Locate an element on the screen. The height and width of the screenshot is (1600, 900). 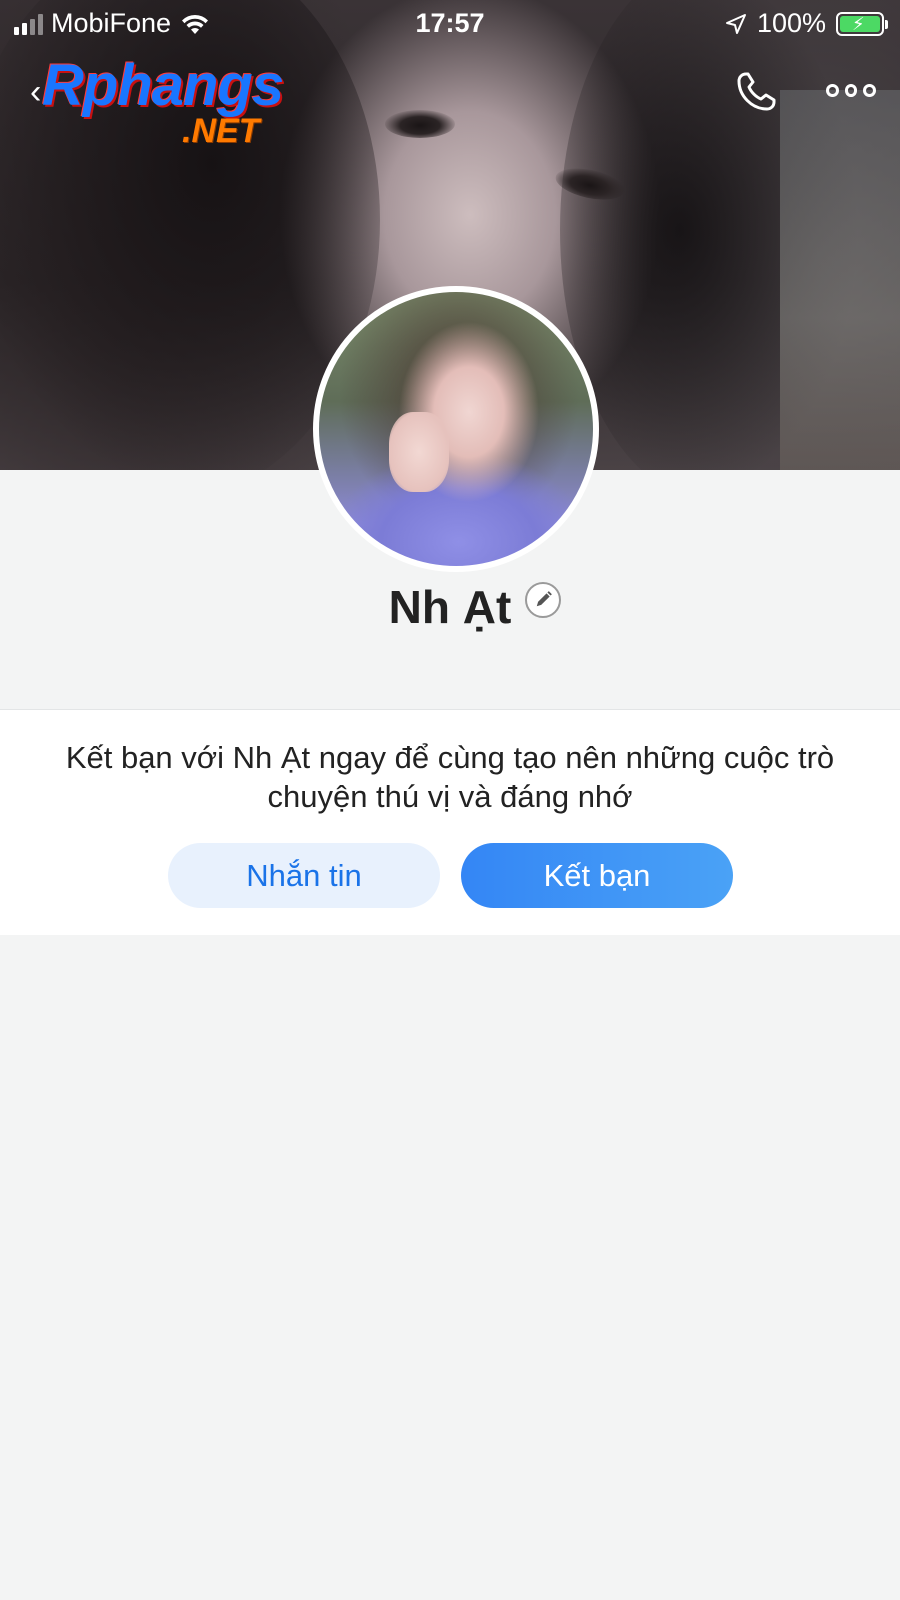
watermark-top-text: Rphangs is located at coordinates (163, 85).